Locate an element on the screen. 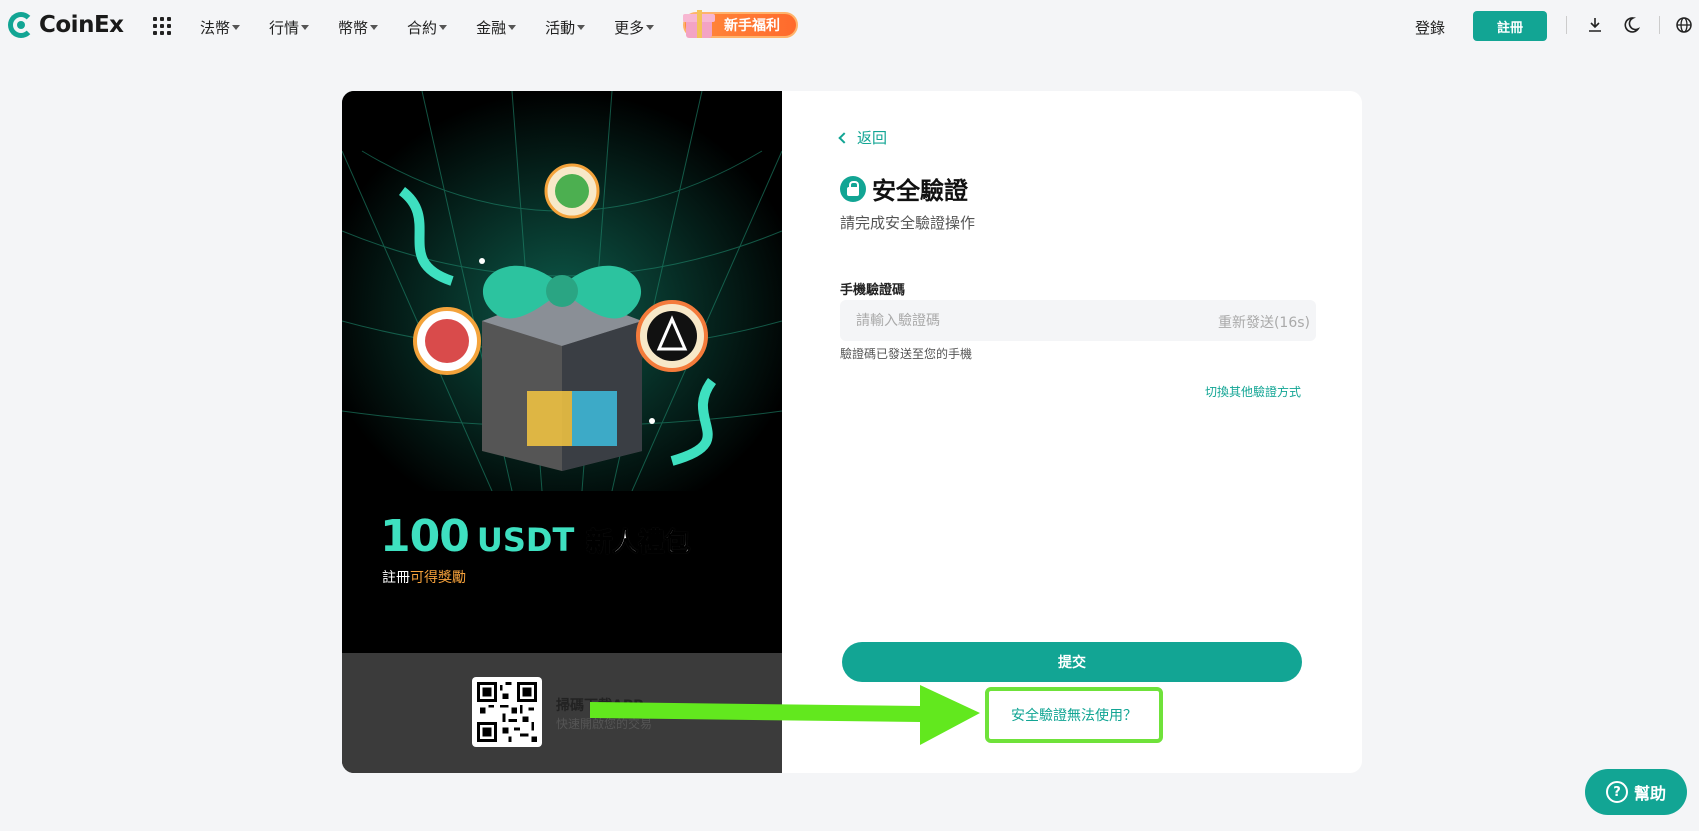  coinex-logo: CoinEx is located at coordinates (66, 25).